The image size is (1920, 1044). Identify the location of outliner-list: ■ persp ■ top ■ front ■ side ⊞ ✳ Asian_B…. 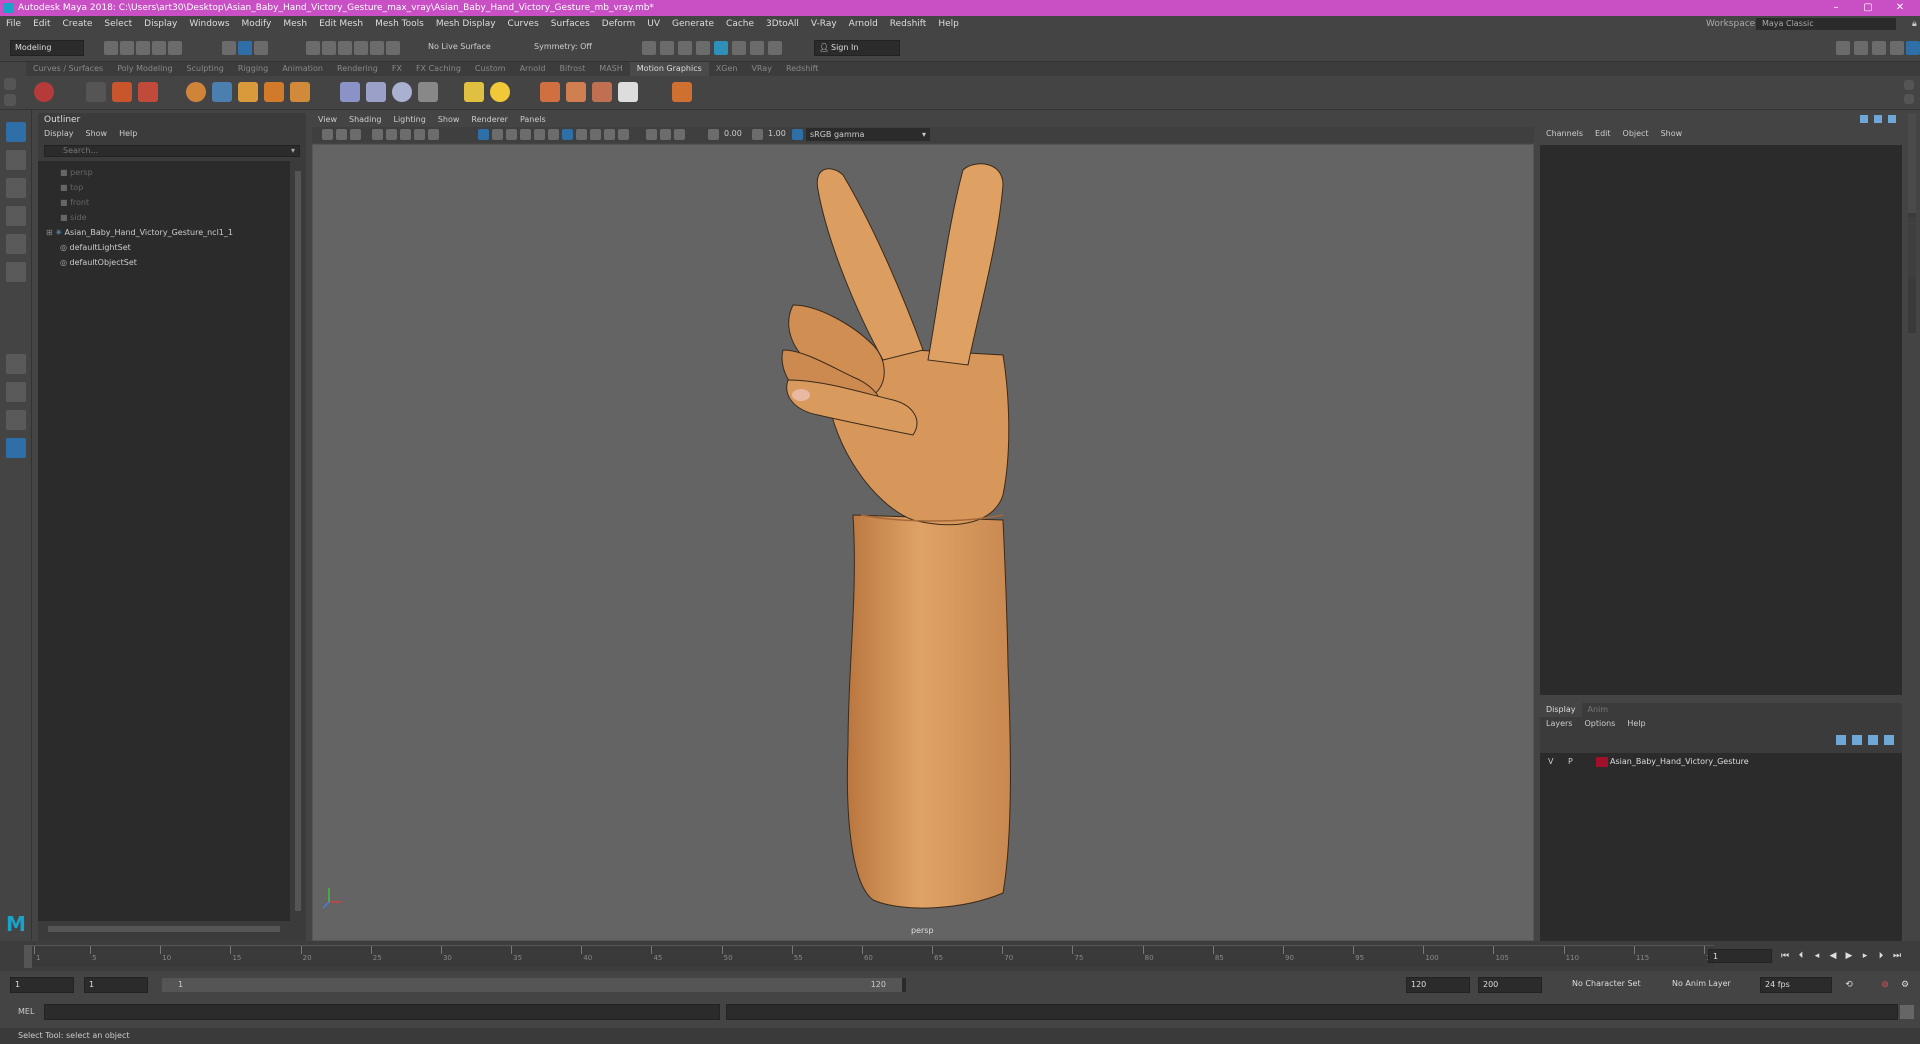
(164, 541).